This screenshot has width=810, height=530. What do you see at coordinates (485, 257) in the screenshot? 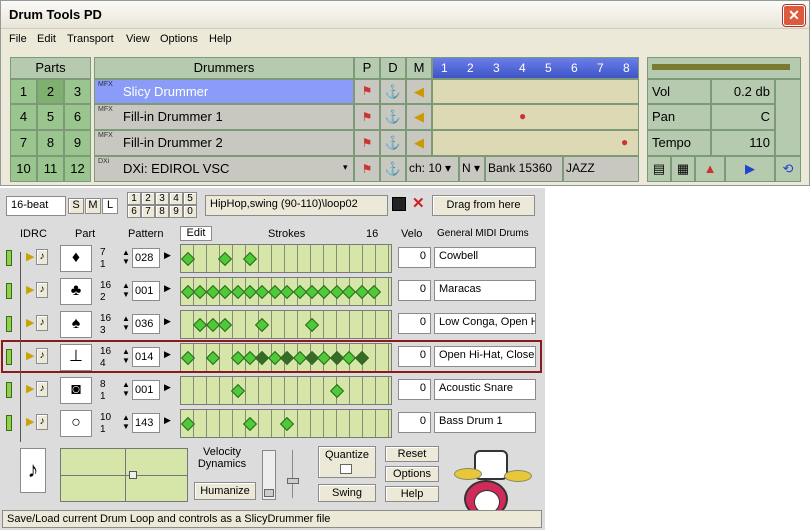
I see `instrument-select: Cowbell` at bounding box center [485, 257].